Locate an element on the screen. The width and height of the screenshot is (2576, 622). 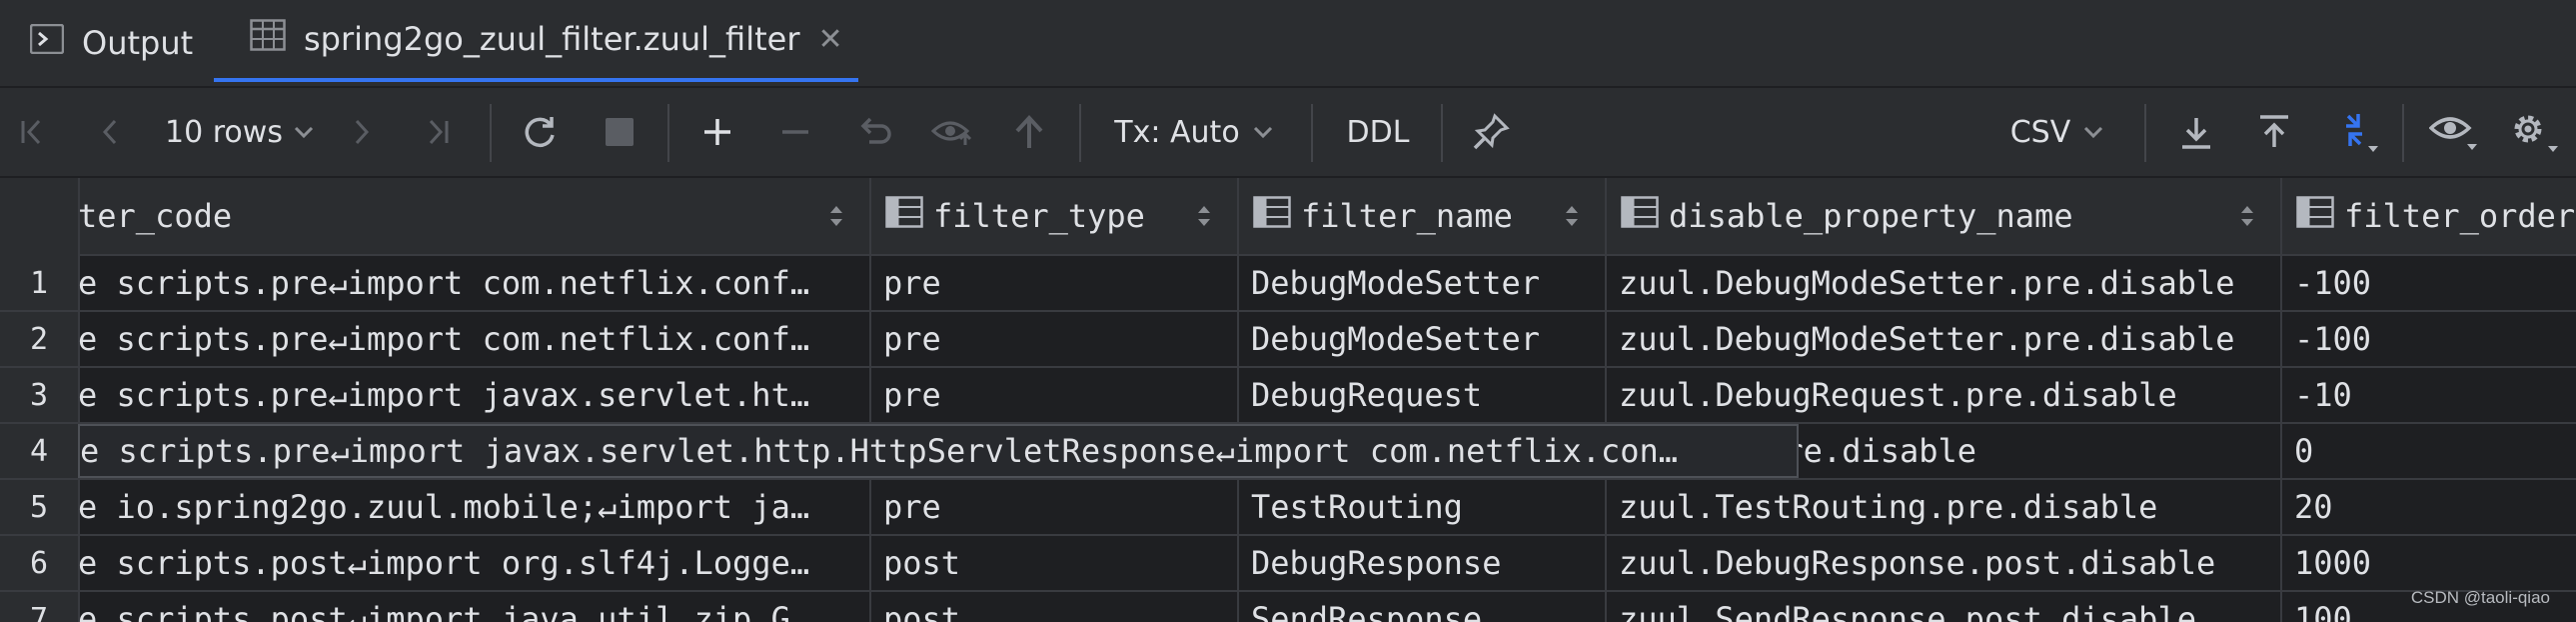
column-header-label: filter_name is located at coordinates (1407, 216).